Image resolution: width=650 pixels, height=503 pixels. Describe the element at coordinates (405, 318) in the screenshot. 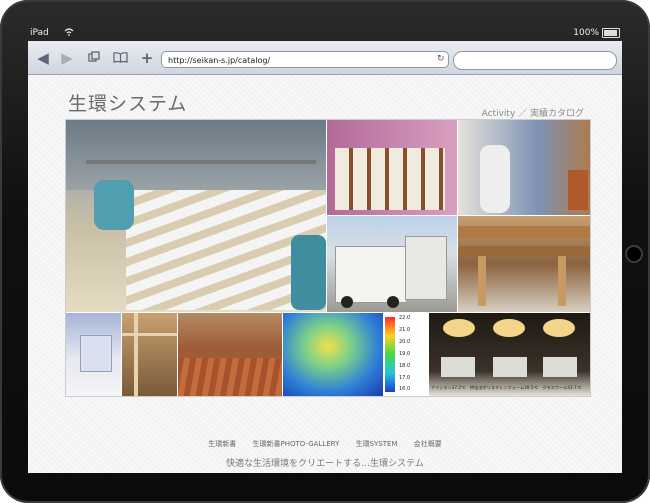

I see `scale-tick-0: 22.0` at that location.